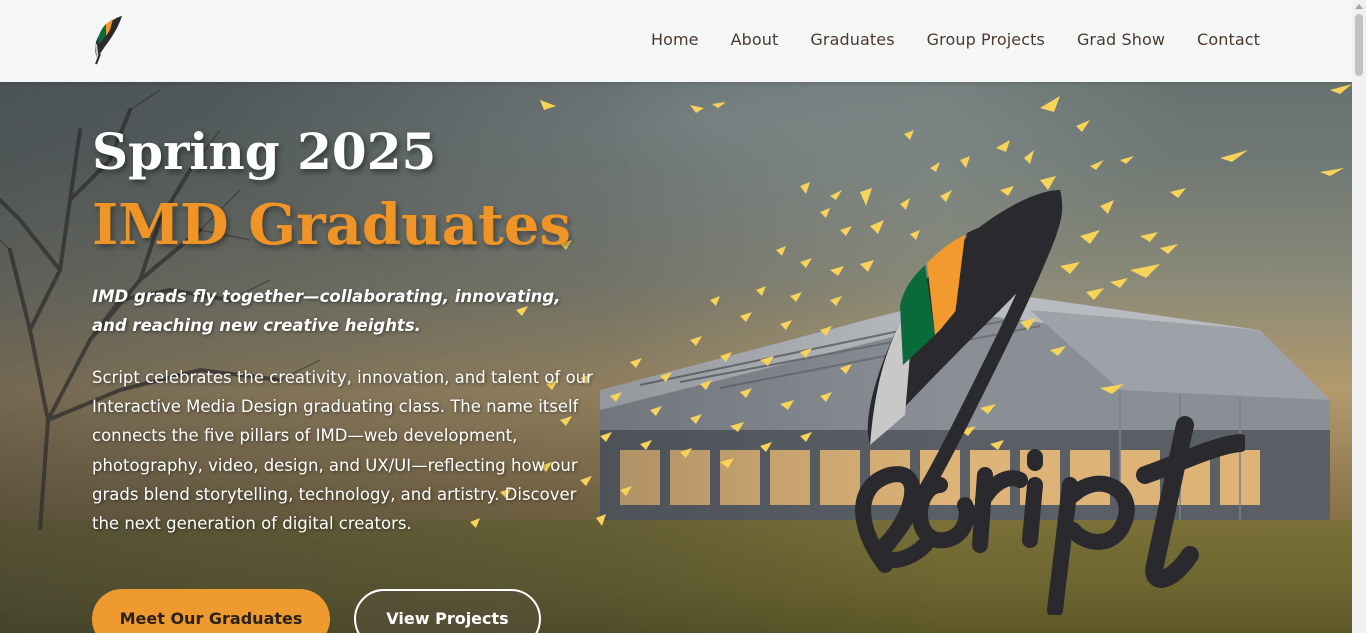 This screenshot has width=1366, height=633. Describe the element at coordinates (264, 151) in the screenshot. I see `hero-title-year: Spring 2025` at that location.